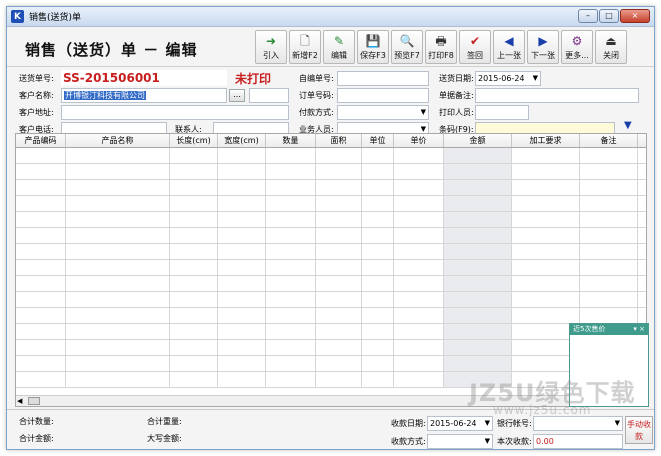 This screenshot has height=456, width=661. I want to click on toolbar-button-0: ➜ 引入, so click(271, 47).